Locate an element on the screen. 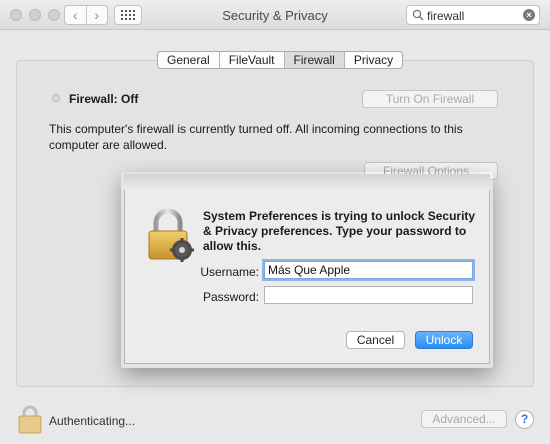 The image size is (550, 444). grid-icon is located at coordinates (128, 15).